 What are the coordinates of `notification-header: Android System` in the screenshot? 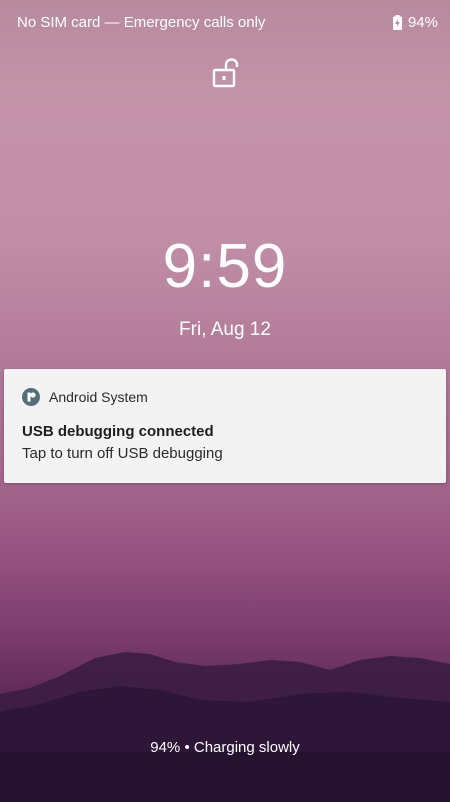 It's located at (225, 397).